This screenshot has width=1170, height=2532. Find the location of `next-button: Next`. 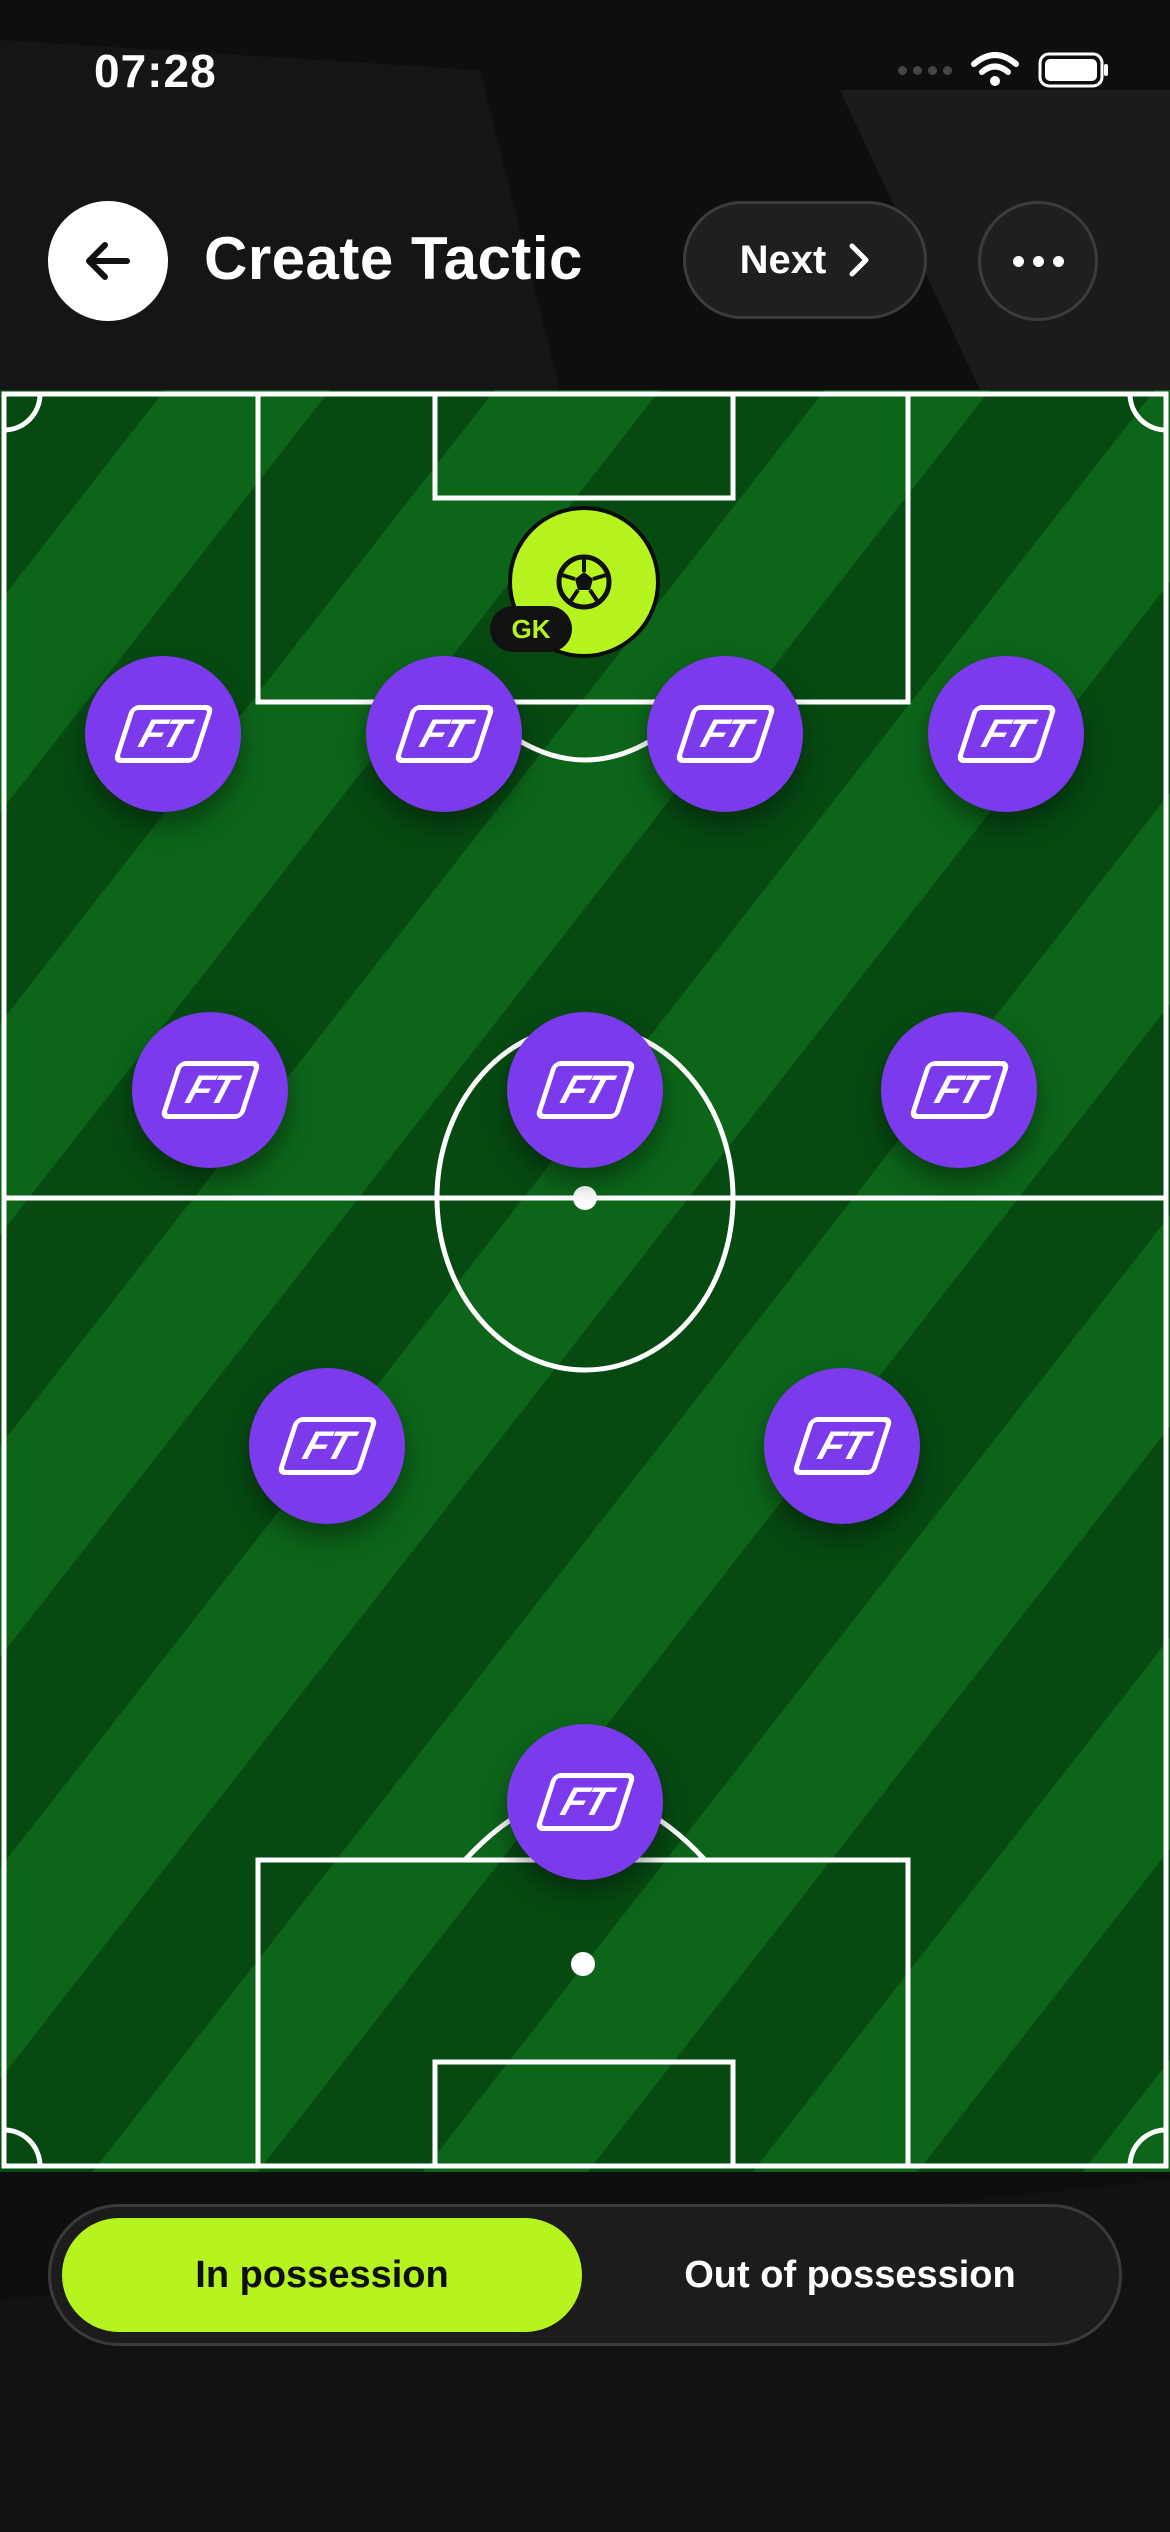

next-button: Next is located at coordinates (805, 260).